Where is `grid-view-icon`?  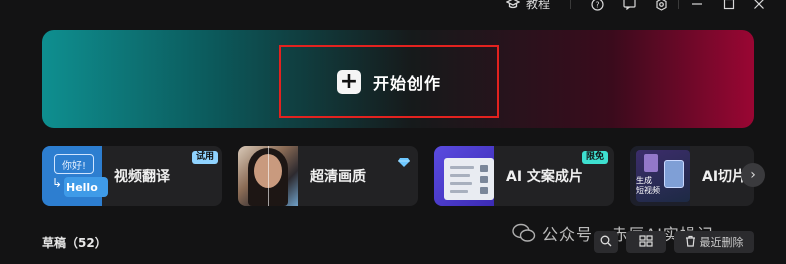
grid-view-icon is located at coordinates (646, 242).